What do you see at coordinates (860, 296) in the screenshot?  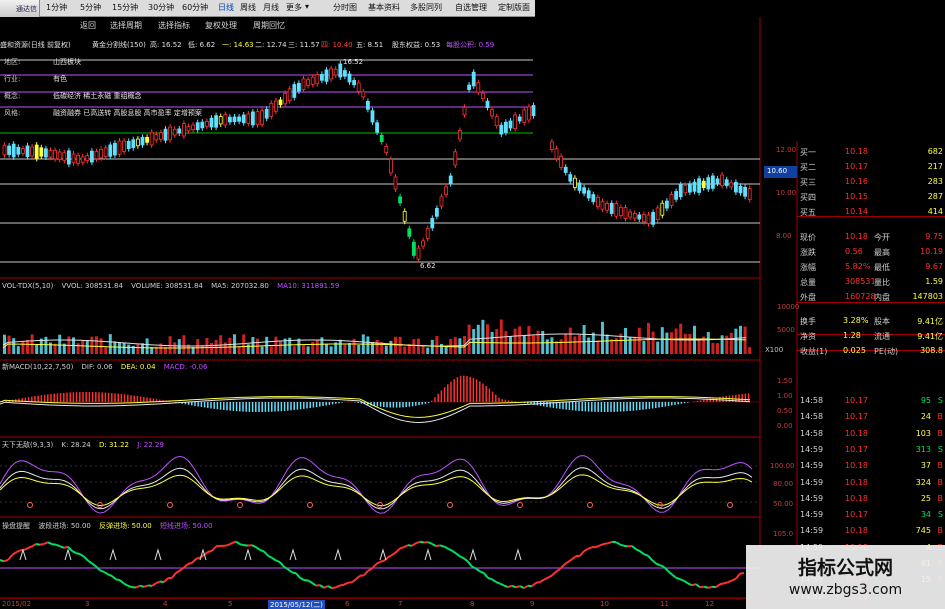 I see `stat-value: 160728` at bounding box center [860, 296].